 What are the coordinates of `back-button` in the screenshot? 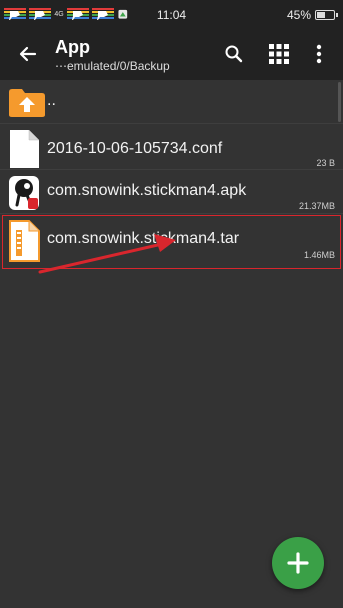 It's located at (28, 54).